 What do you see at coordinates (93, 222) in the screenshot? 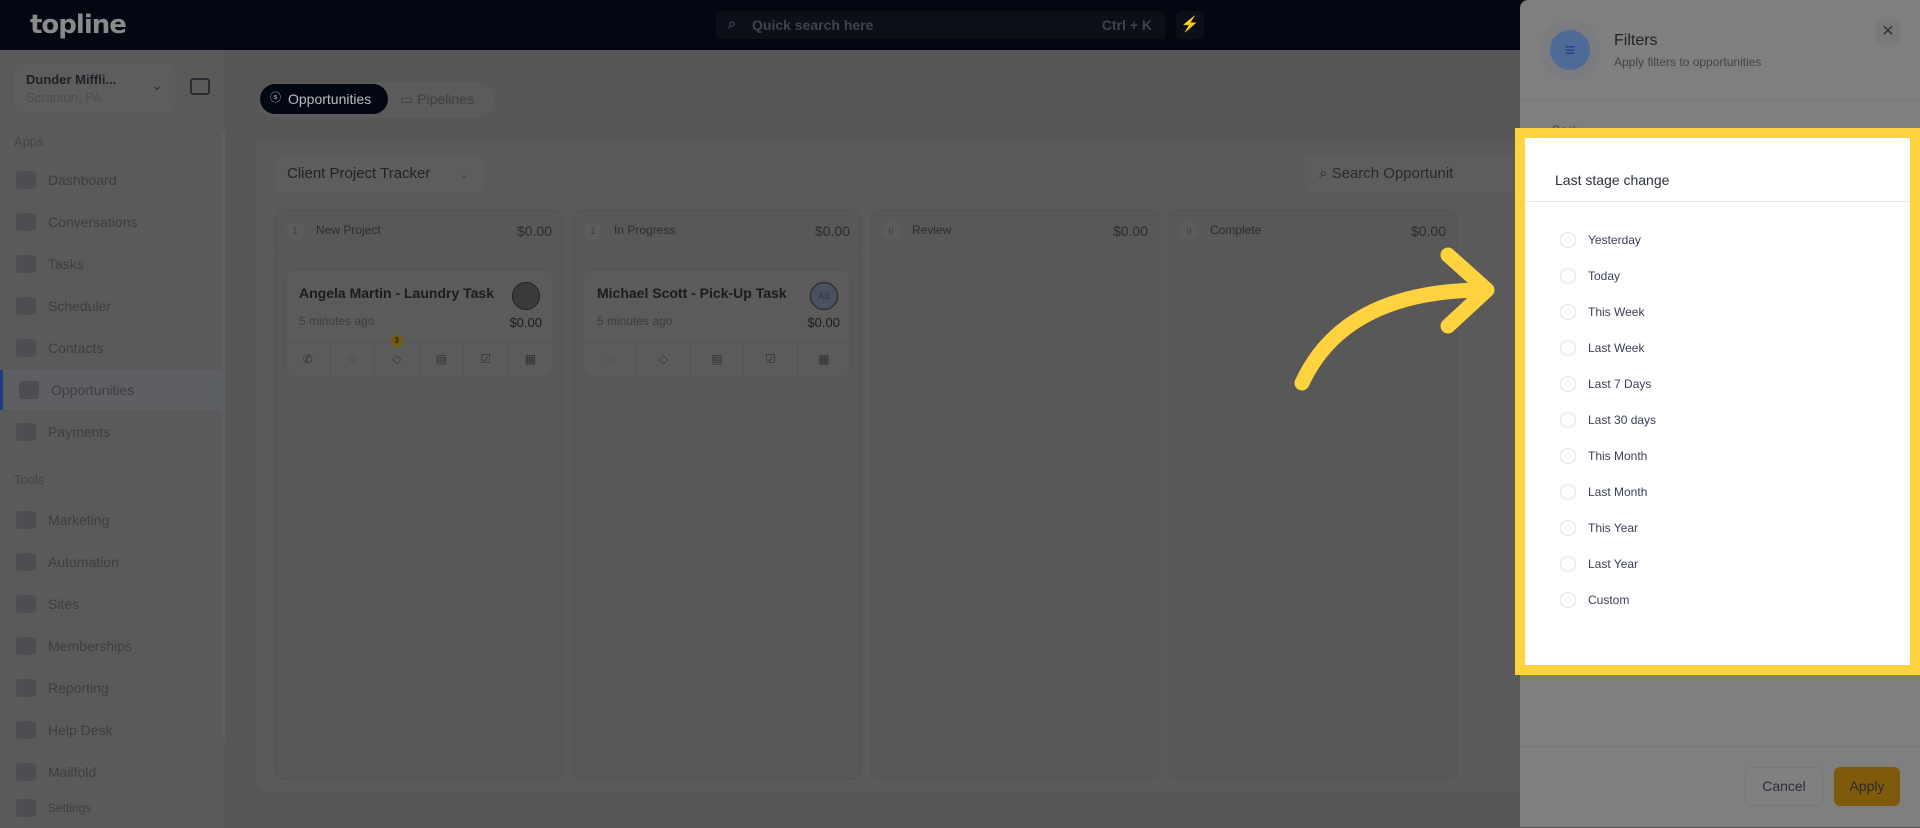
I see `sidebar-item-label: Conversations` at bounding box center [93, 222].